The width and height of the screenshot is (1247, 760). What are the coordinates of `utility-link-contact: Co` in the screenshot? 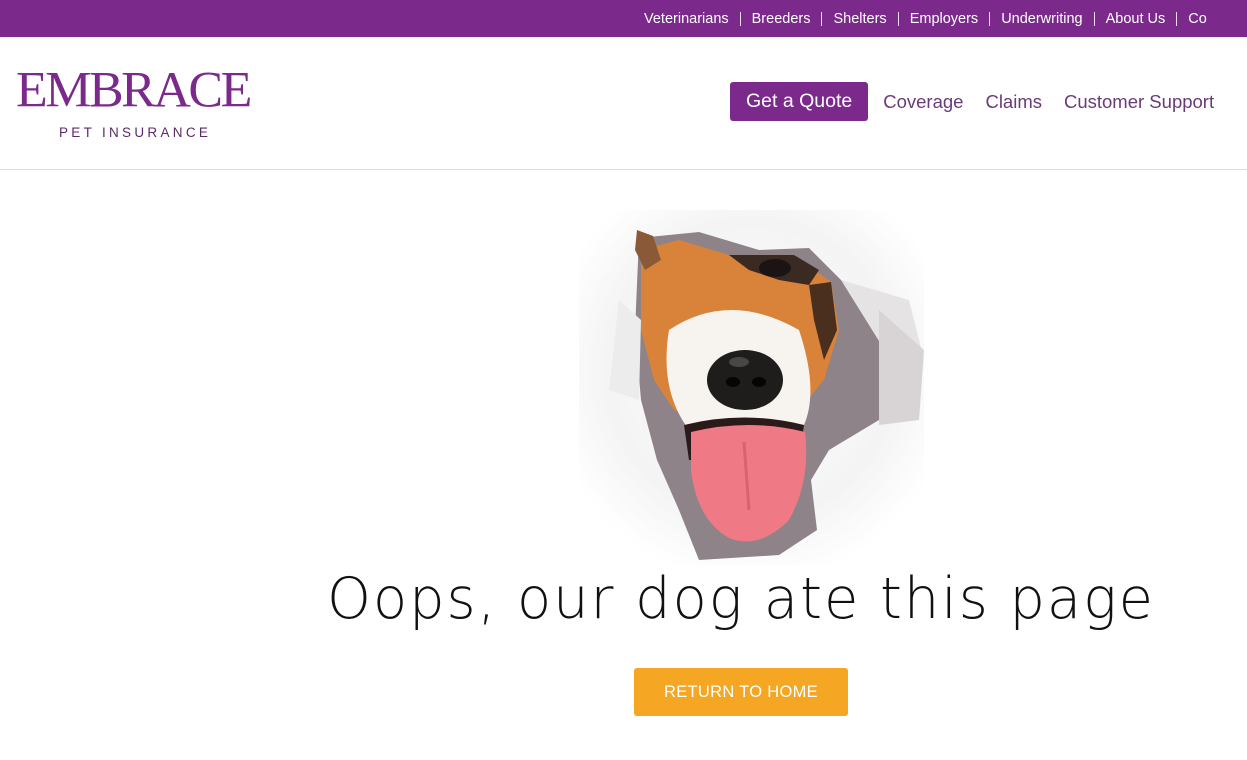 It's located at (1197, 18).